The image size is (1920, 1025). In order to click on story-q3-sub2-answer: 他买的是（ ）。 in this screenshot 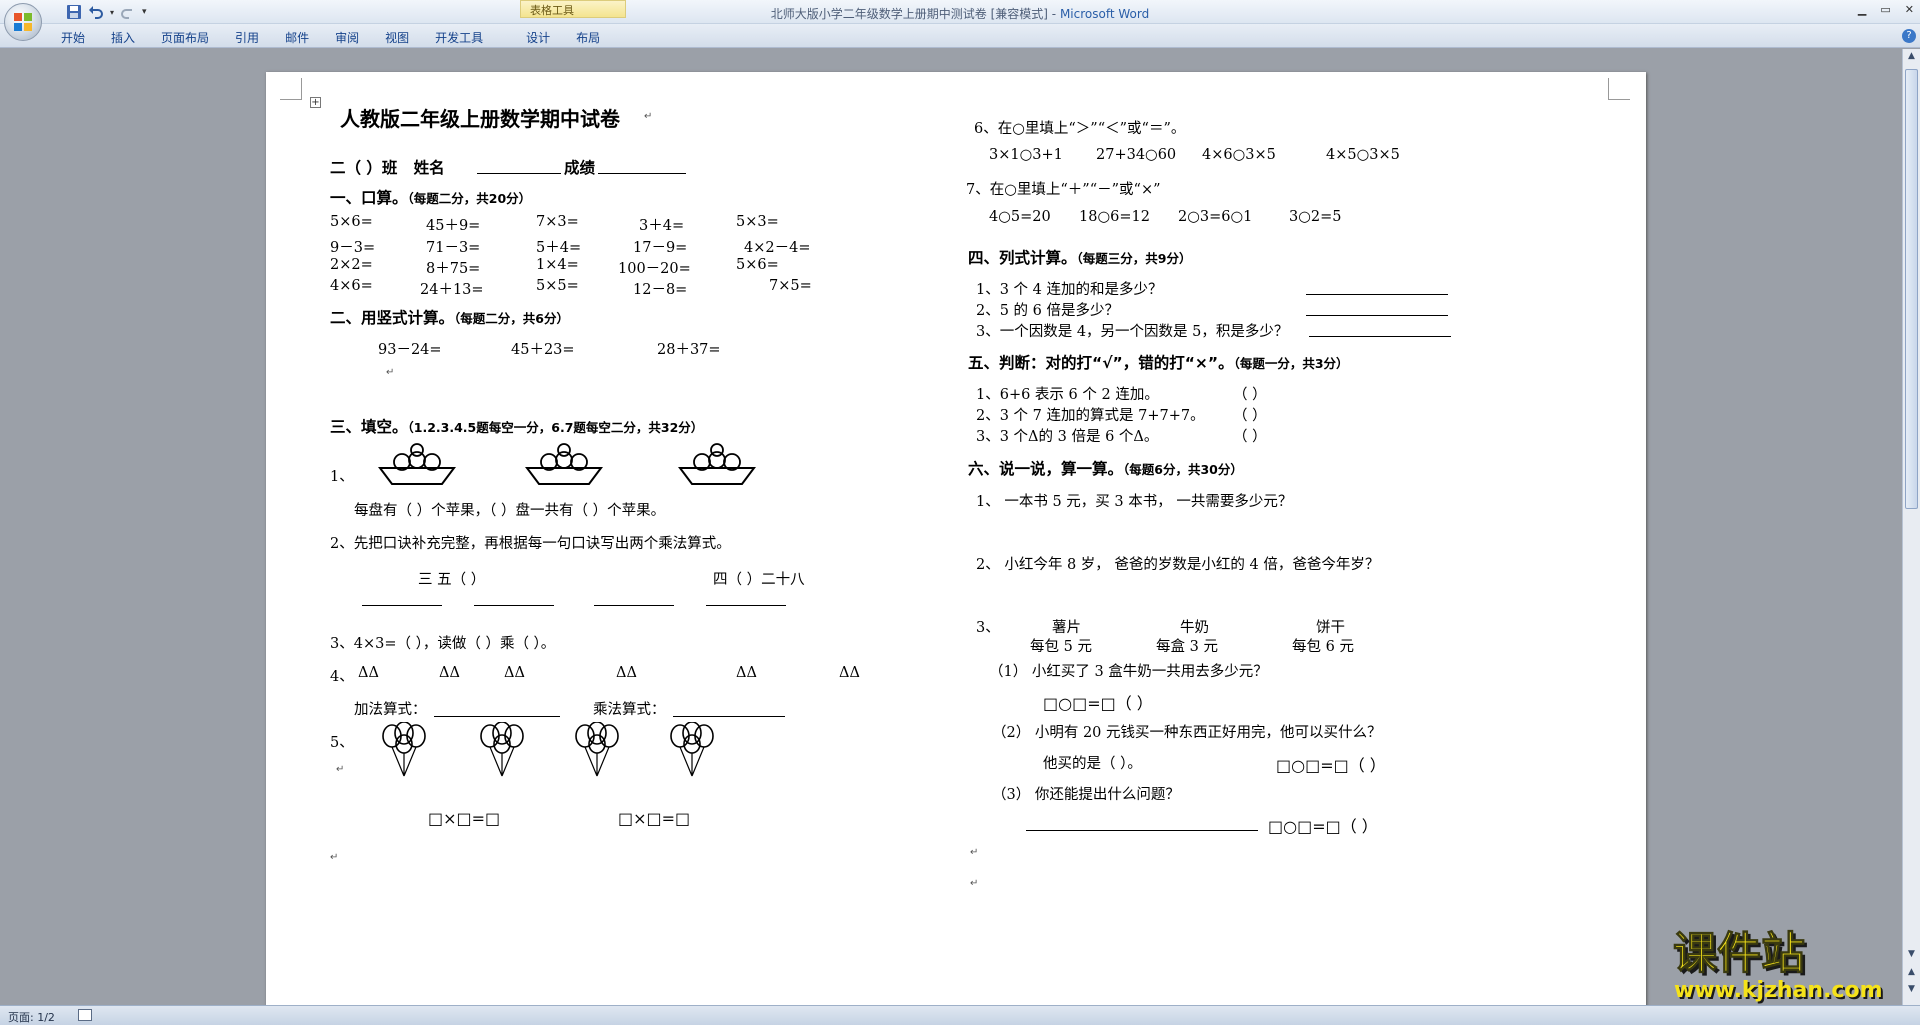, I will do `click(1092, 764)`.